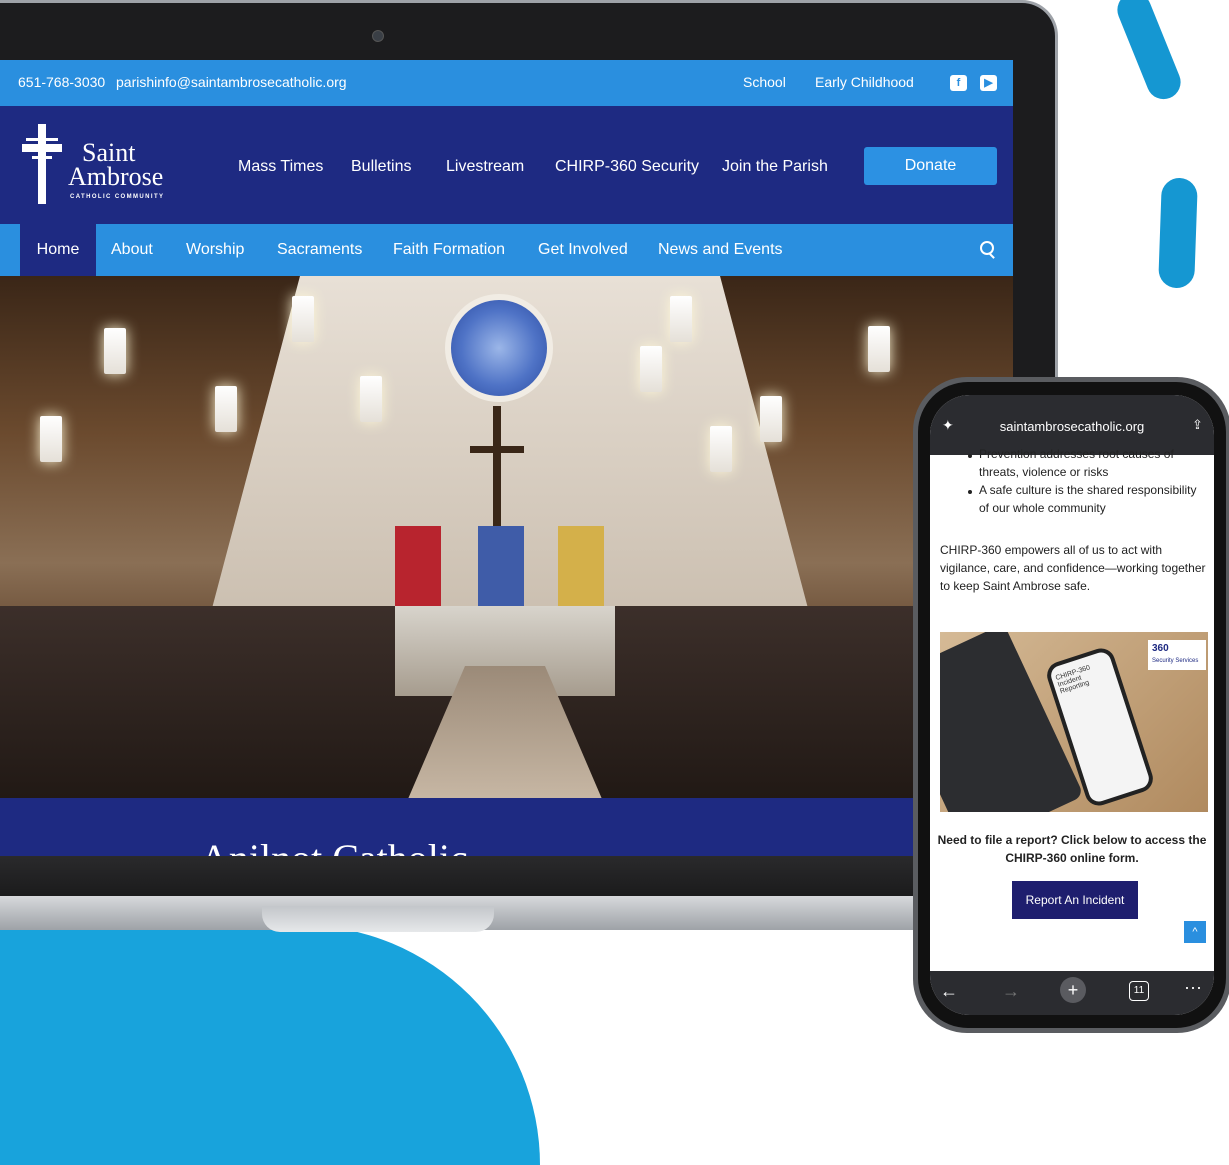 The image size is (1229, 1165). What do you see at coordinates (1073, 990) in the screenshot?
I see `new-tab-icon: +` at bounding box center [1073, 990].